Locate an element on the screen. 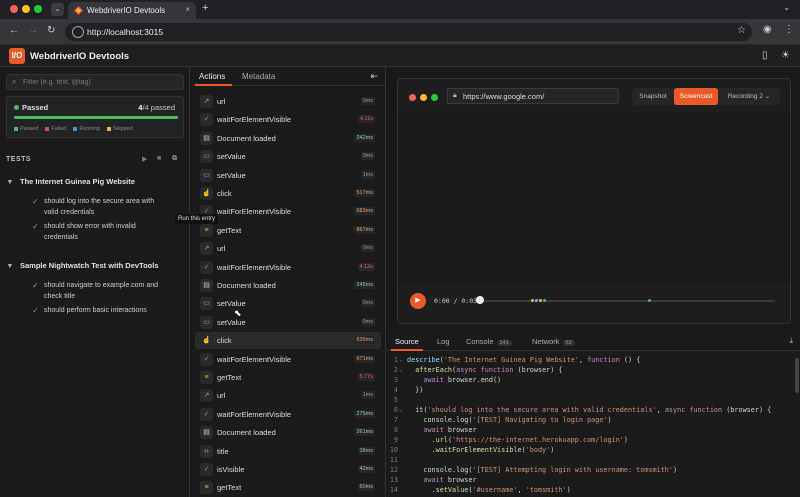 This screenshot has height=497, width=800. action-row: ▭ setValue 1ms is located at coordinates (288, 175).